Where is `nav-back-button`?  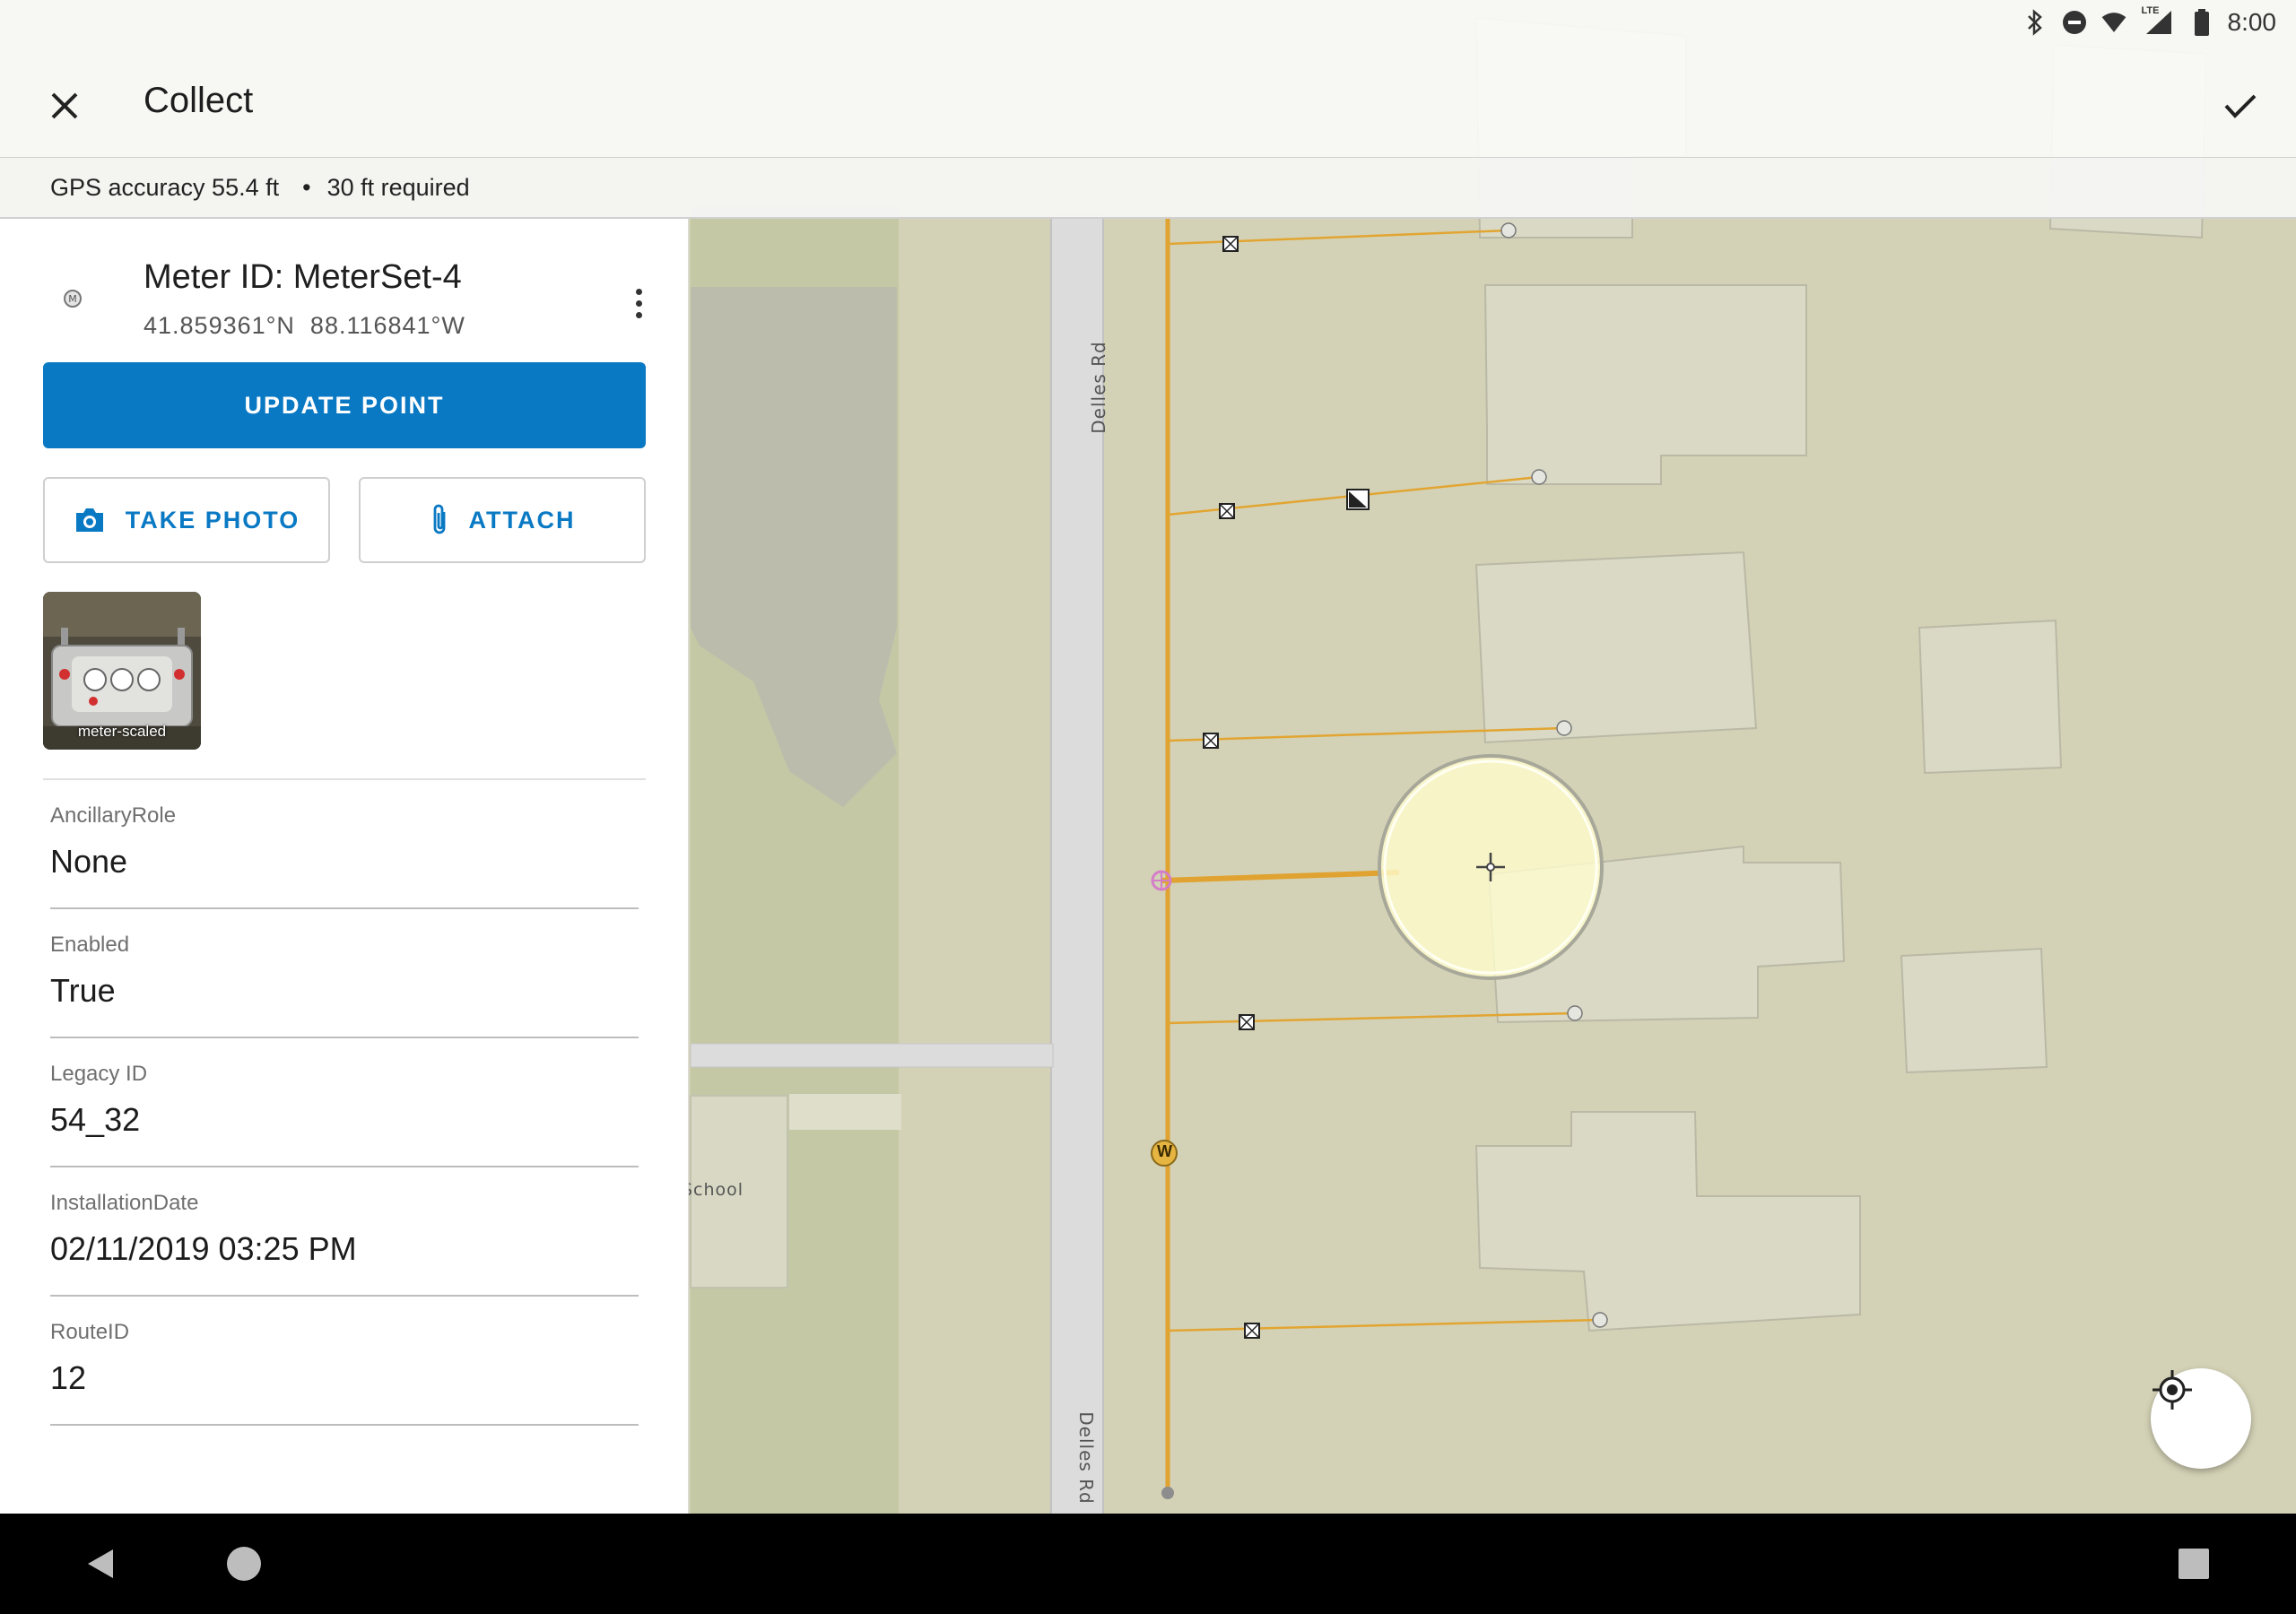 nav-back-button is located at coordinates (100, 1563).